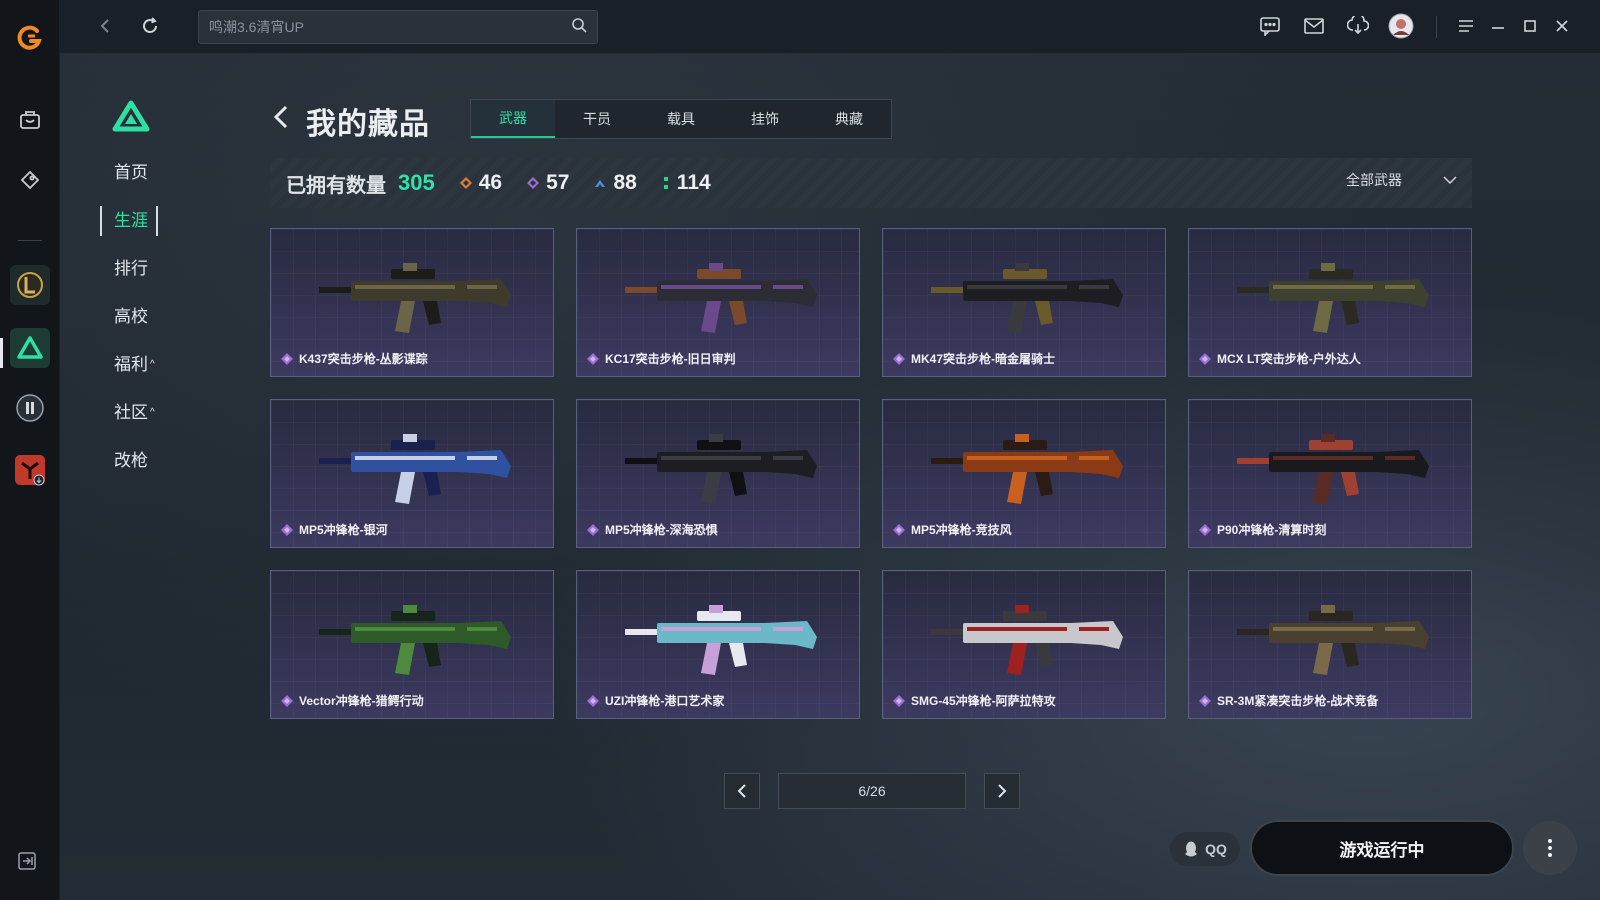  What do you see at coordinates (106, 26) in the screenshot?
I see `back-icon` at bounding box center [106, 26].